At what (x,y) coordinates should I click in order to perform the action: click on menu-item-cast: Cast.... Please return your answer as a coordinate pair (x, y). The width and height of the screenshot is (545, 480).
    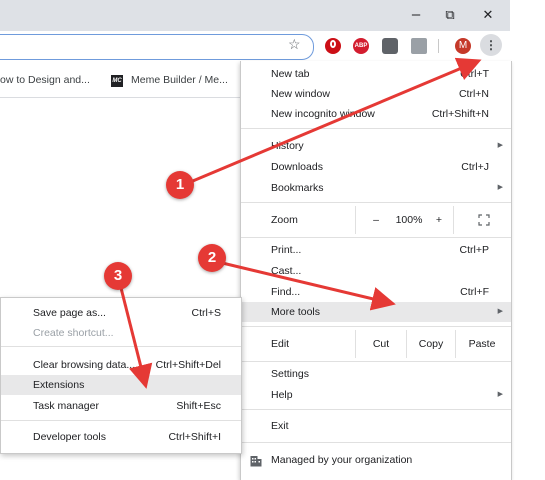
    Looking at the image, I should click on (376, 271).